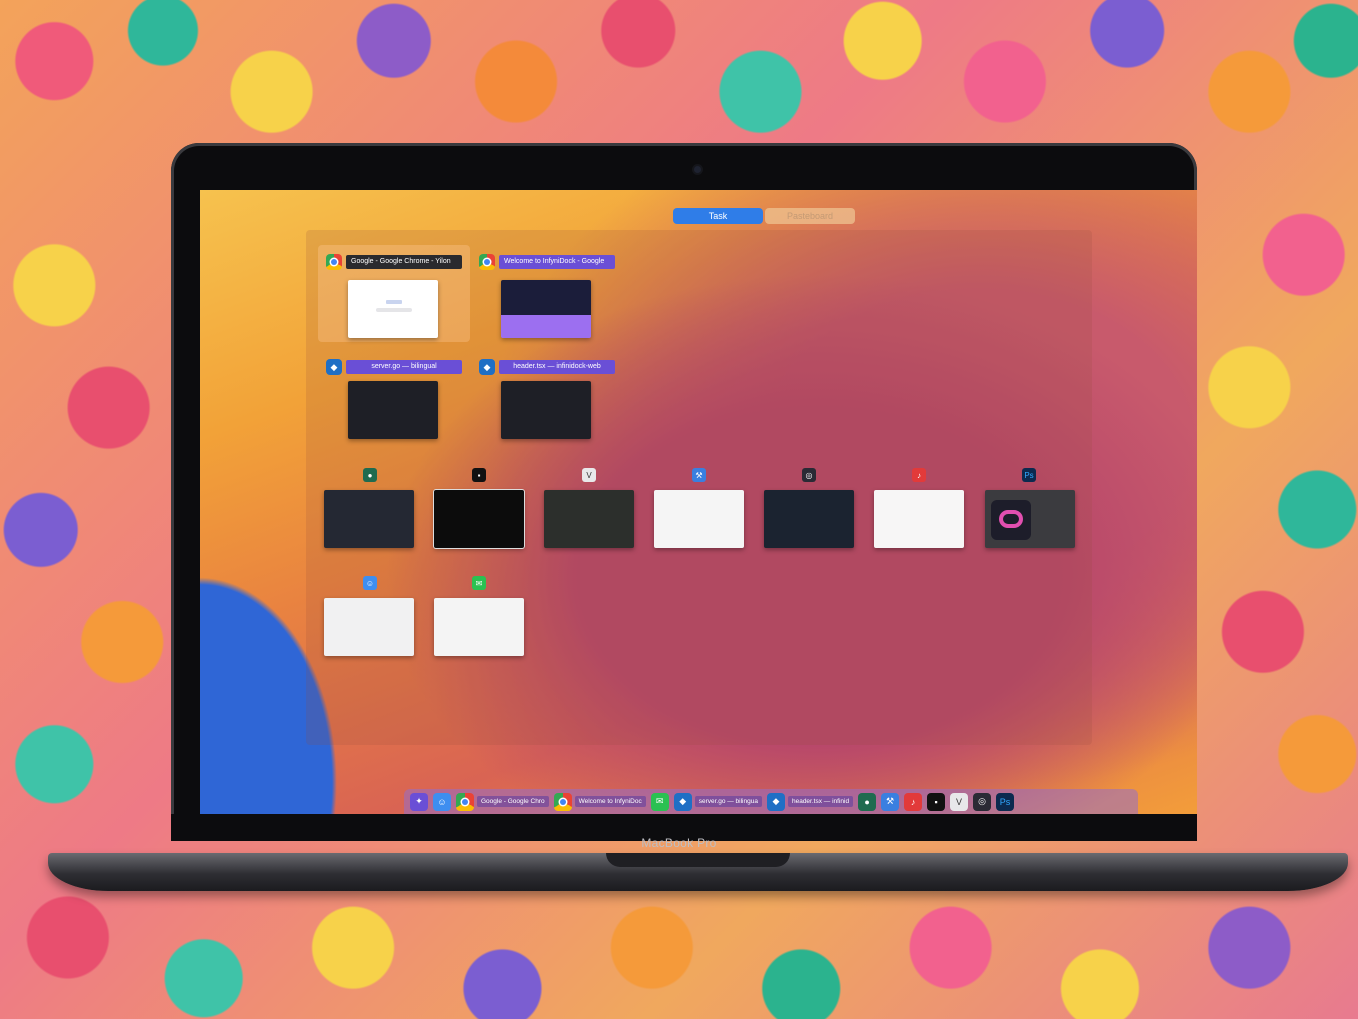  What do you see at coordinates (419, 801) in the screenshot?
I see `launcher-icon: ✦` at bounding box center [419, 801].